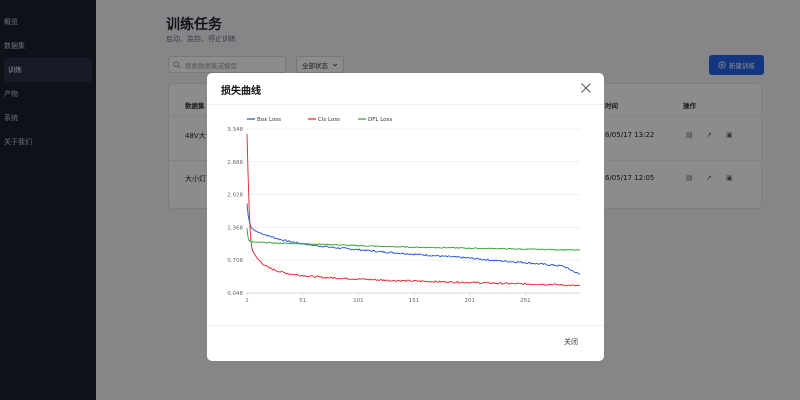 The height and width of the screenshot is (400, 800). Describe the element at coordinates (586, 88) in the screenshot. I see `close-icon` at that location.